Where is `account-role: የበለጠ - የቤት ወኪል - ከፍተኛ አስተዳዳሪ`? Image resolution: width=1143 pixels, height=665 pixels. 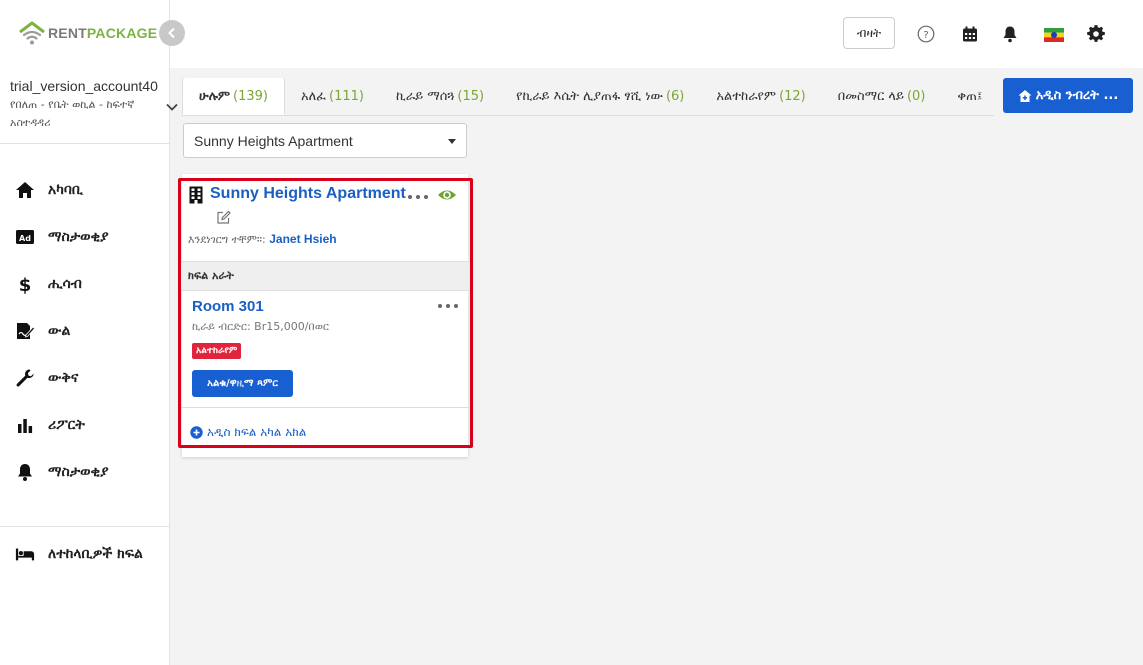
account-role: የበለጠ - የቤት ወኪል - ከፍተኛ አስተዳዳሪ is located at coordinates (72, 113).